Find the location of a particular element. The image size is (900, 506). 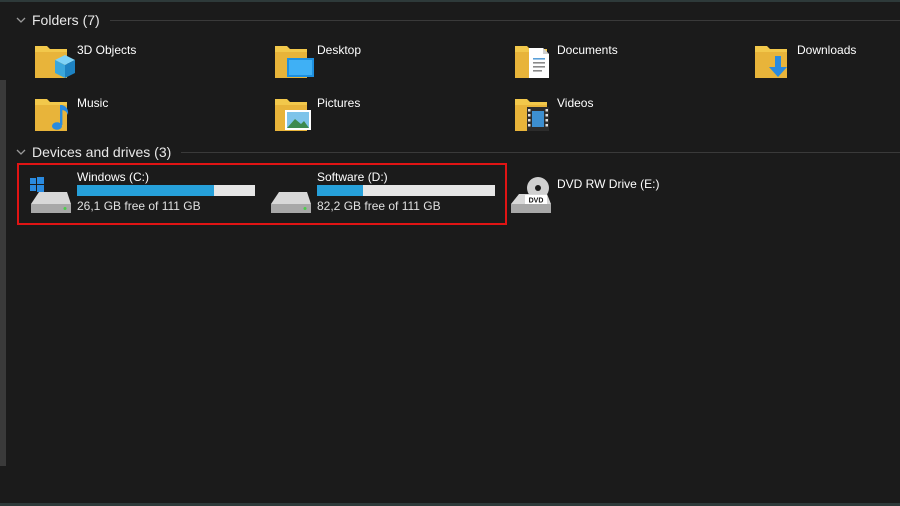

drive-dvd-e: DVD DVD RW Drive (E:) is located at coordinates (609, 194).